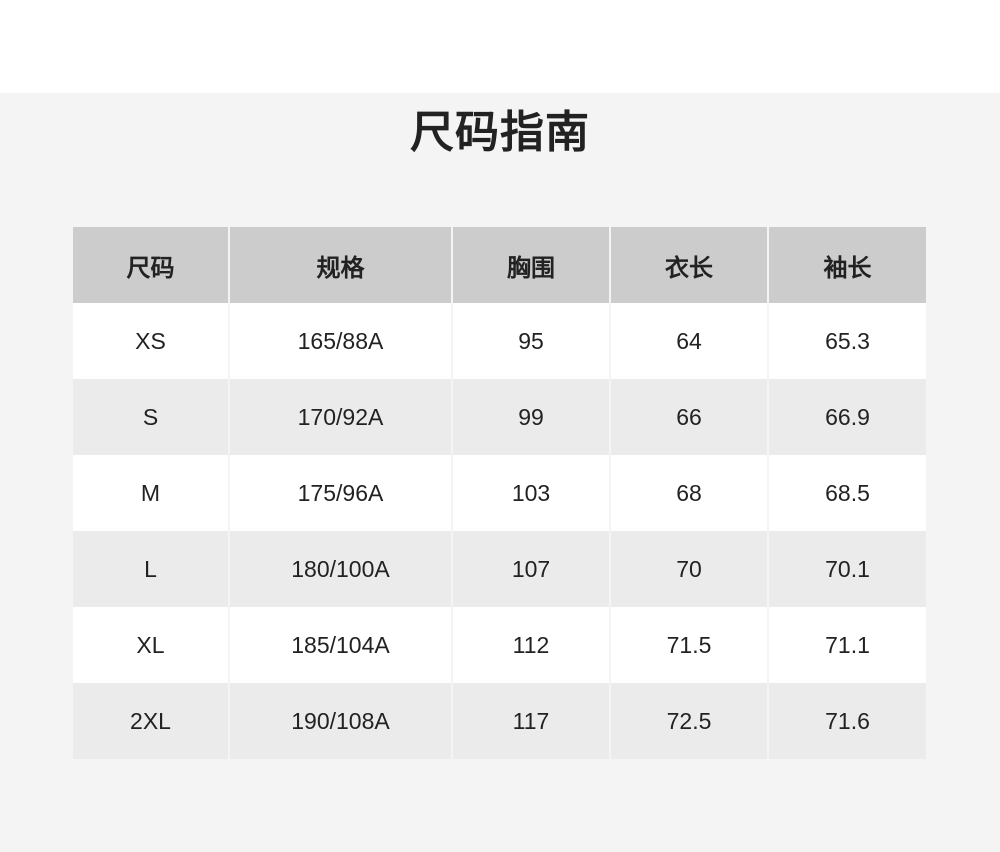  Describe the element at coordinates (689, 645) in the screenshot. I see `cell-length: 71.5` at that location.